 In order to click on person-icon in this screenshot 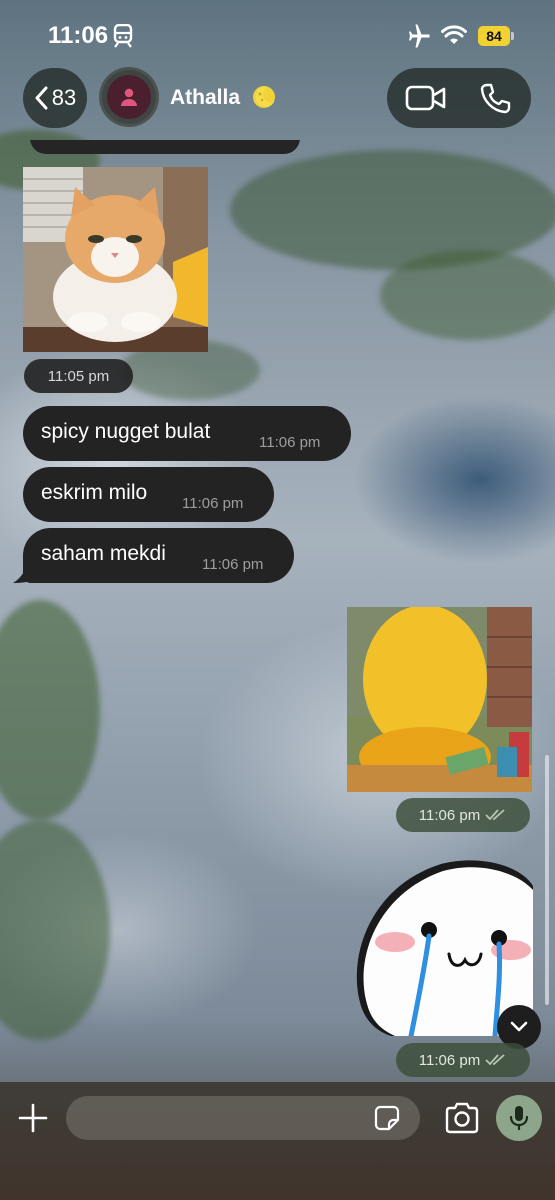, I will do `click(129, 97)`.